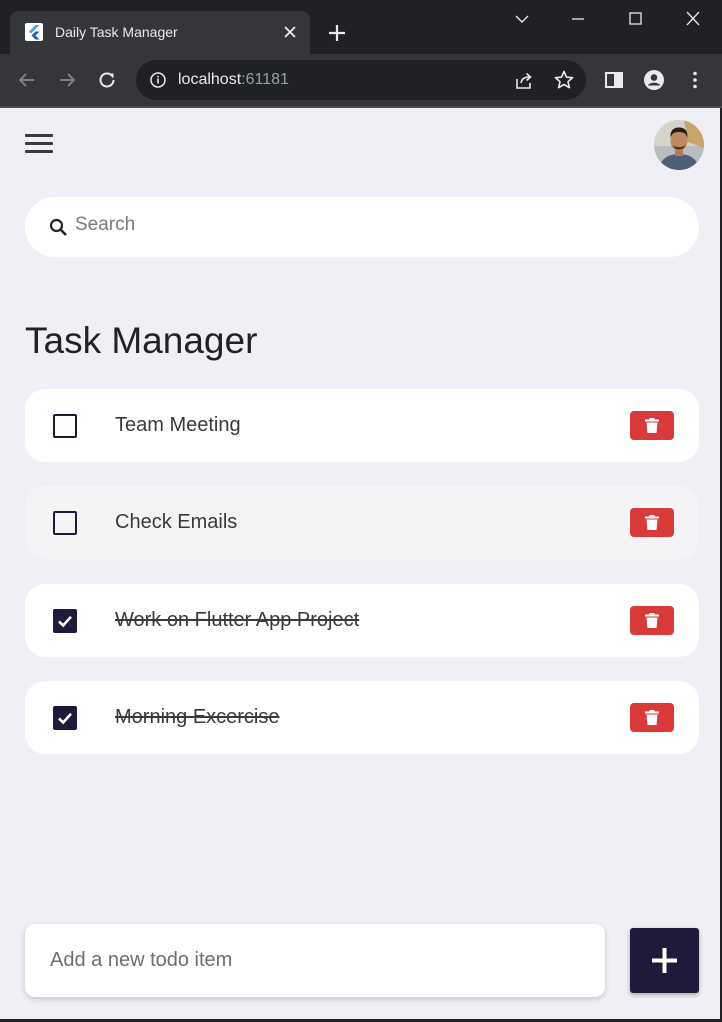 The height and width of the screenshot is (1022, 722). I want to click on search-input, so click(375, 225).